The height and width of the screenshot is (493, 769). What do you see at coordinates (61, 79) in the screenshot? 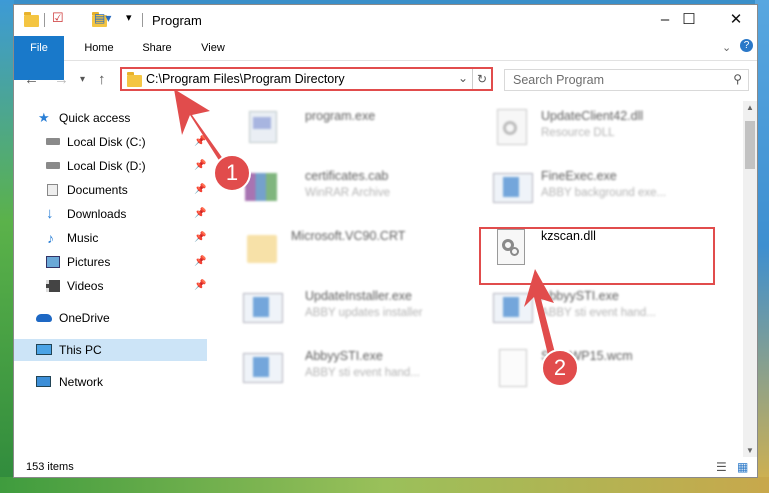
I see `forward-arrow-icon: →` at bounding box center [61, 79].